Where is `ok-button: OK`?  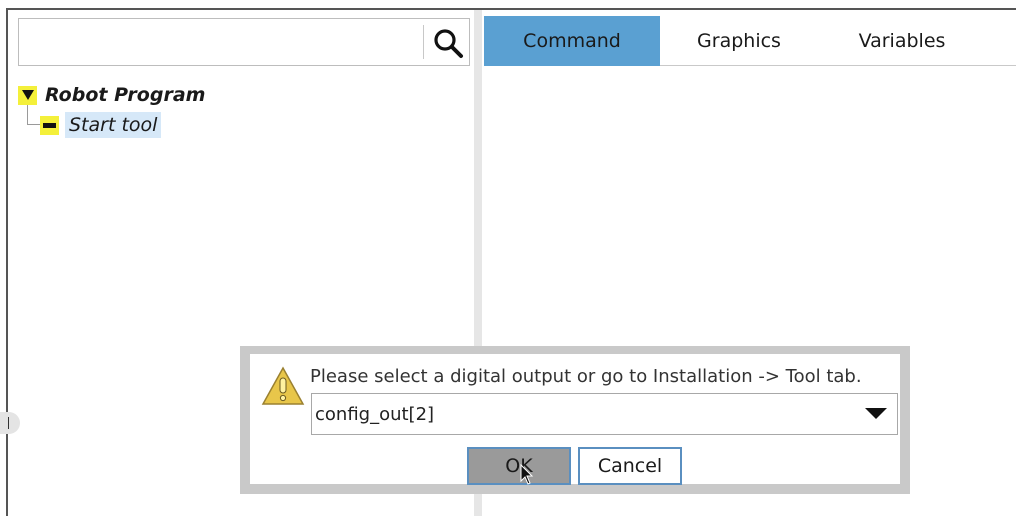 ok-button: OK is located at coordinates (519, 466).